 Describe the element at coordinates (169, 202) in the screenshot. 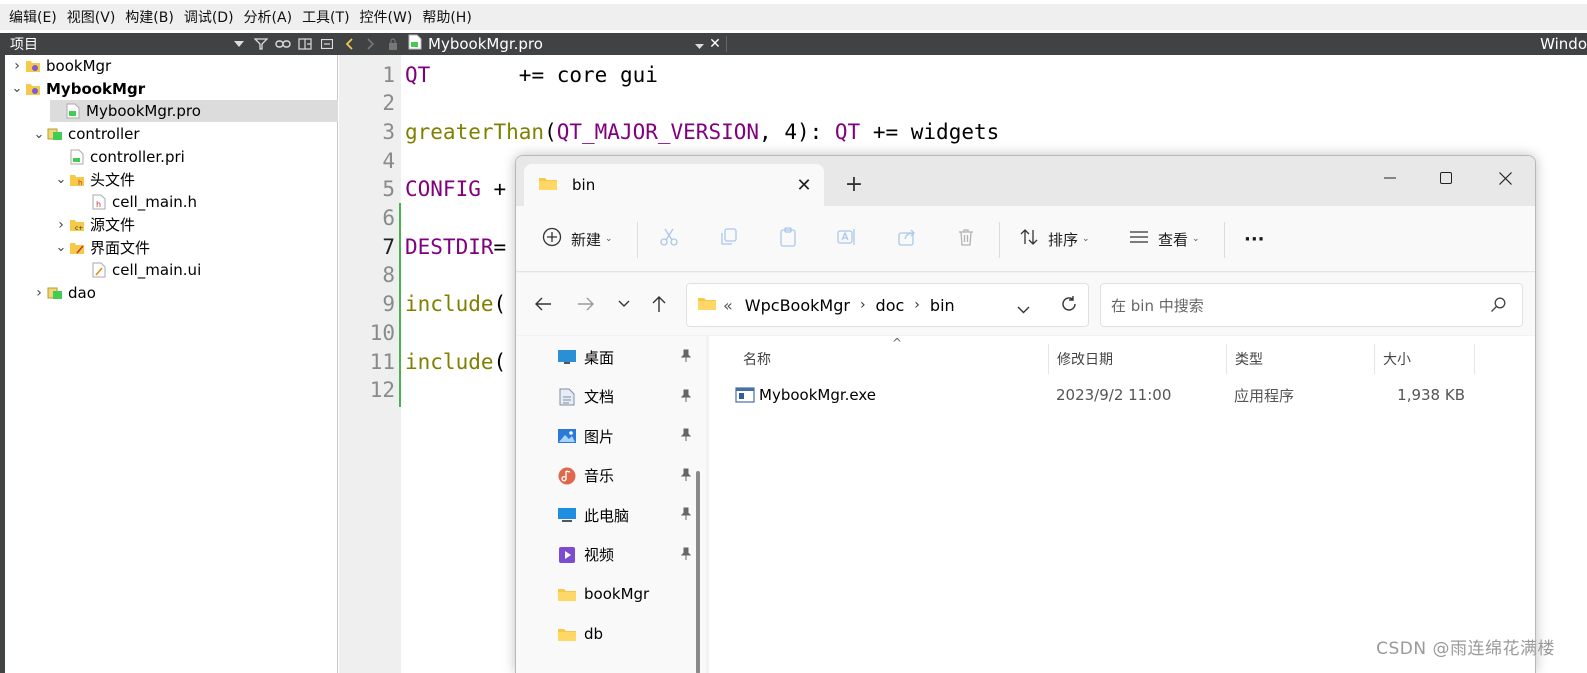

I see `tree-item: h cell_main.h` at that location.